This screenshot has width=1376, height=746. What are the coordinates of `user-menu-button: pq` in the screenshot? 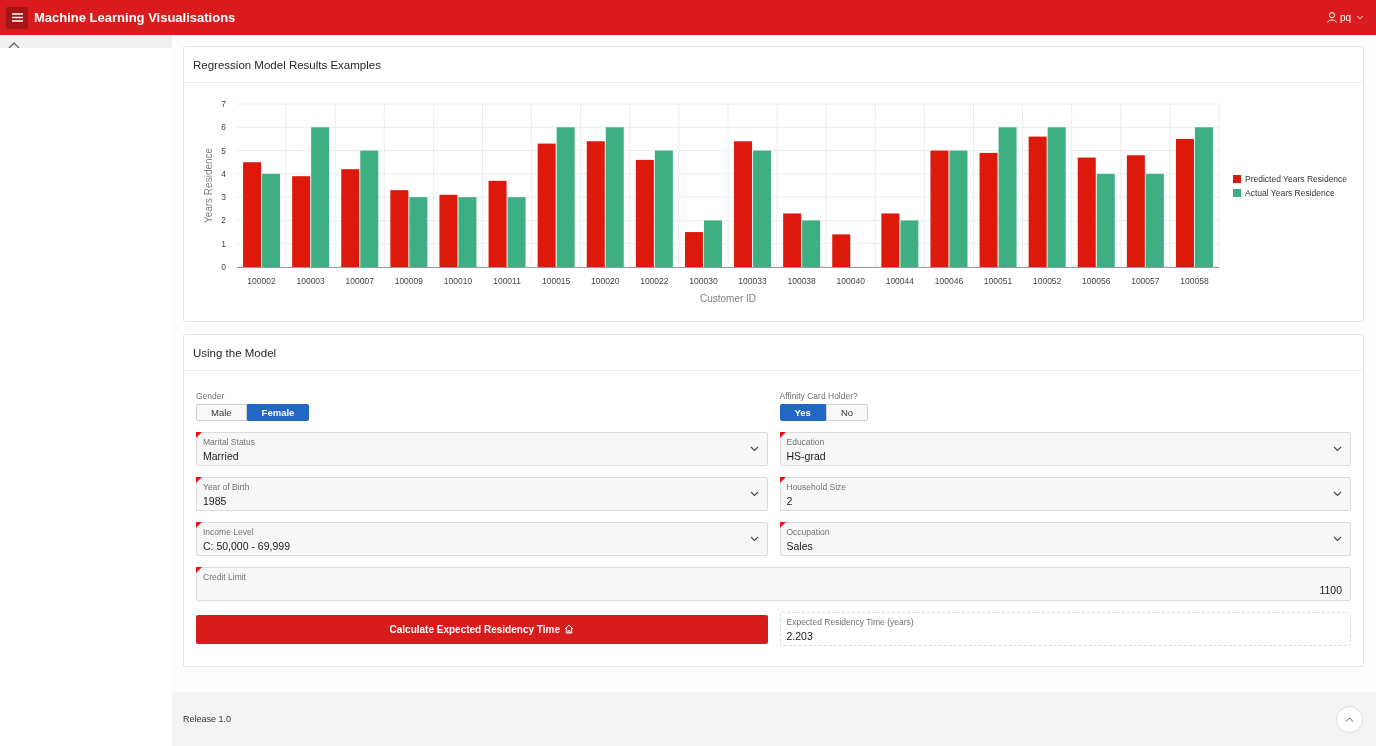 It's located at (1348, 17).